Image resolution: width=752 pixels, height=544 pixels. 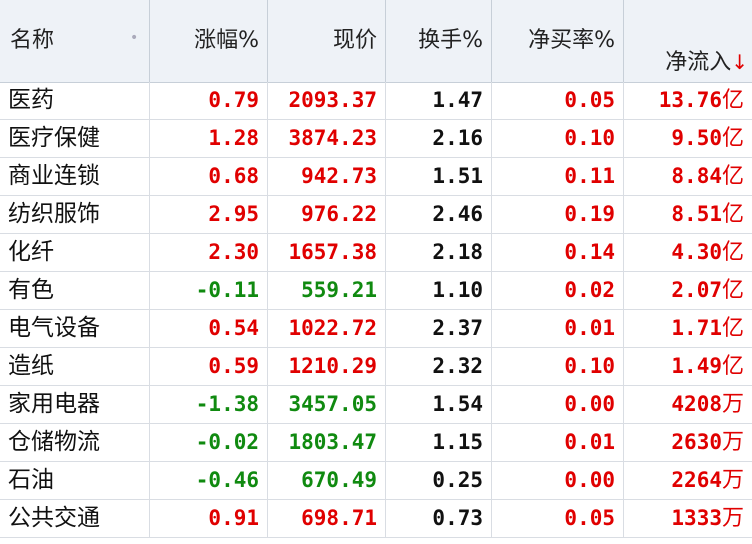 What do you see at coordinates (696, 480) in the screenshot?
I see `net-inflow-value: 2264` at bounding box center [696, 480].